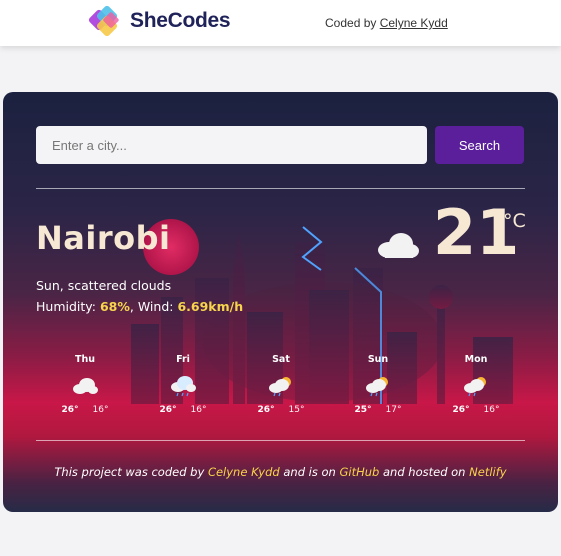 This screenshot has width=561, height=556. I want to click on coded-by-label: Coded by, so click(351, 23).